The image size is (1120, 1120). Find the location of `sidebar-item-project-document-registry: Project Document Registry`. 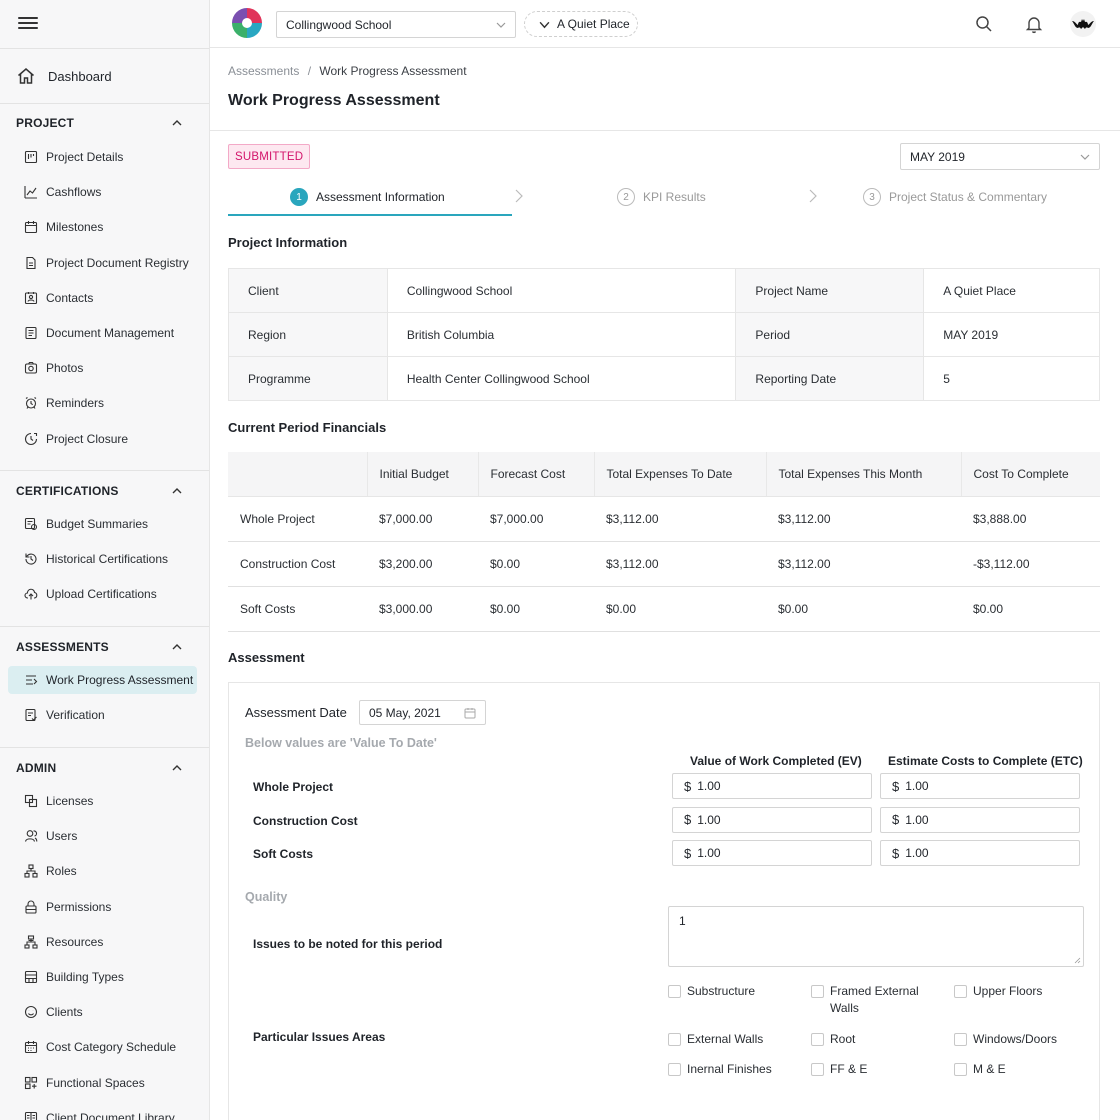

sidebar-item-project-document-registry: Project Document Registry is located at coordinates (102, 263).